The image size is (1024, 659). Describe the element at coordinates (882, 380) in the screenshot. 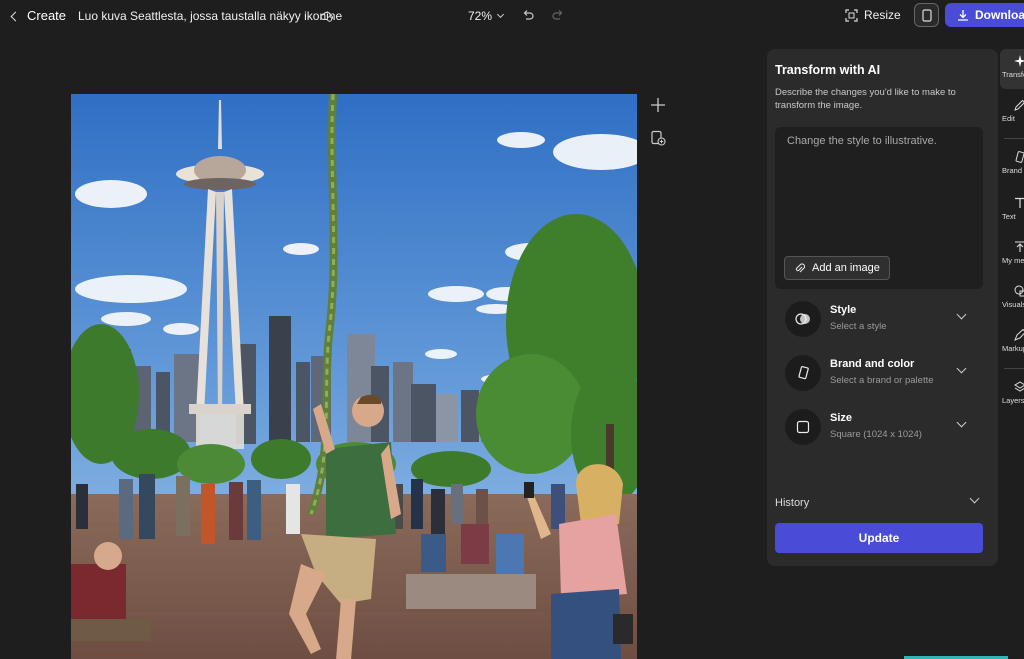

I see `brand-subtitle: Select a brand or palette` at that location.